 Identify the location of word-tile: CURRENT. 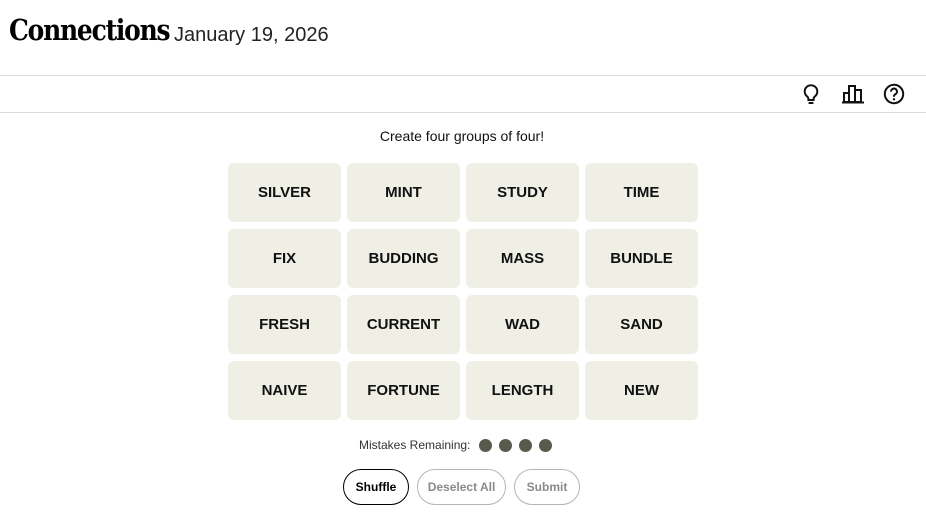
(403, 324).